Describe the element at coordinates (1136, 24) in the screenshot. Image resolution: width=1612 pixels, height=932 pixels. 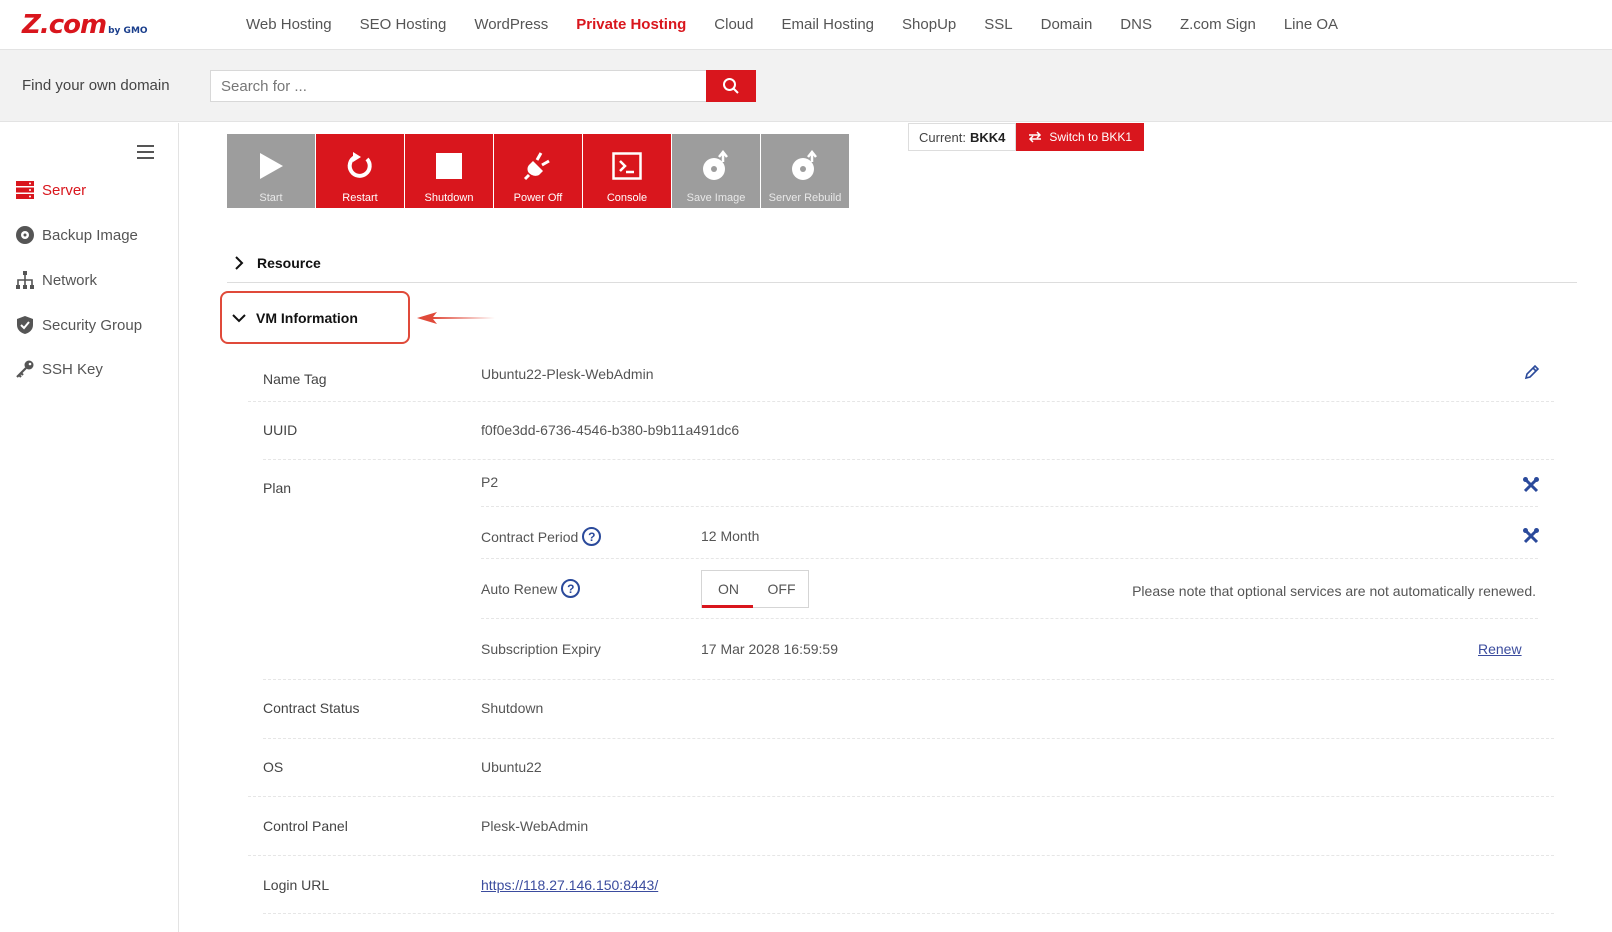
I see `nav-dns: DNS` at that location.